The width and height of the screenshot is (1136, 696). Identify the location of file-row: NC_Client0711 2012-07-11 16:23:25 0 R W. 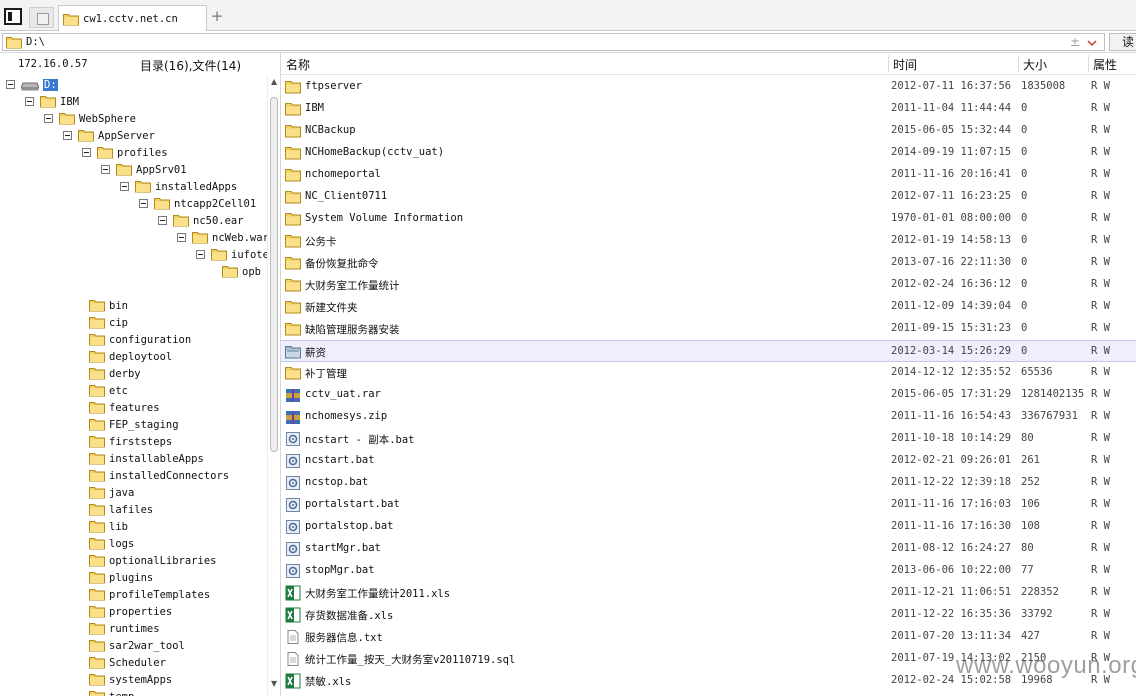
(708, 197).